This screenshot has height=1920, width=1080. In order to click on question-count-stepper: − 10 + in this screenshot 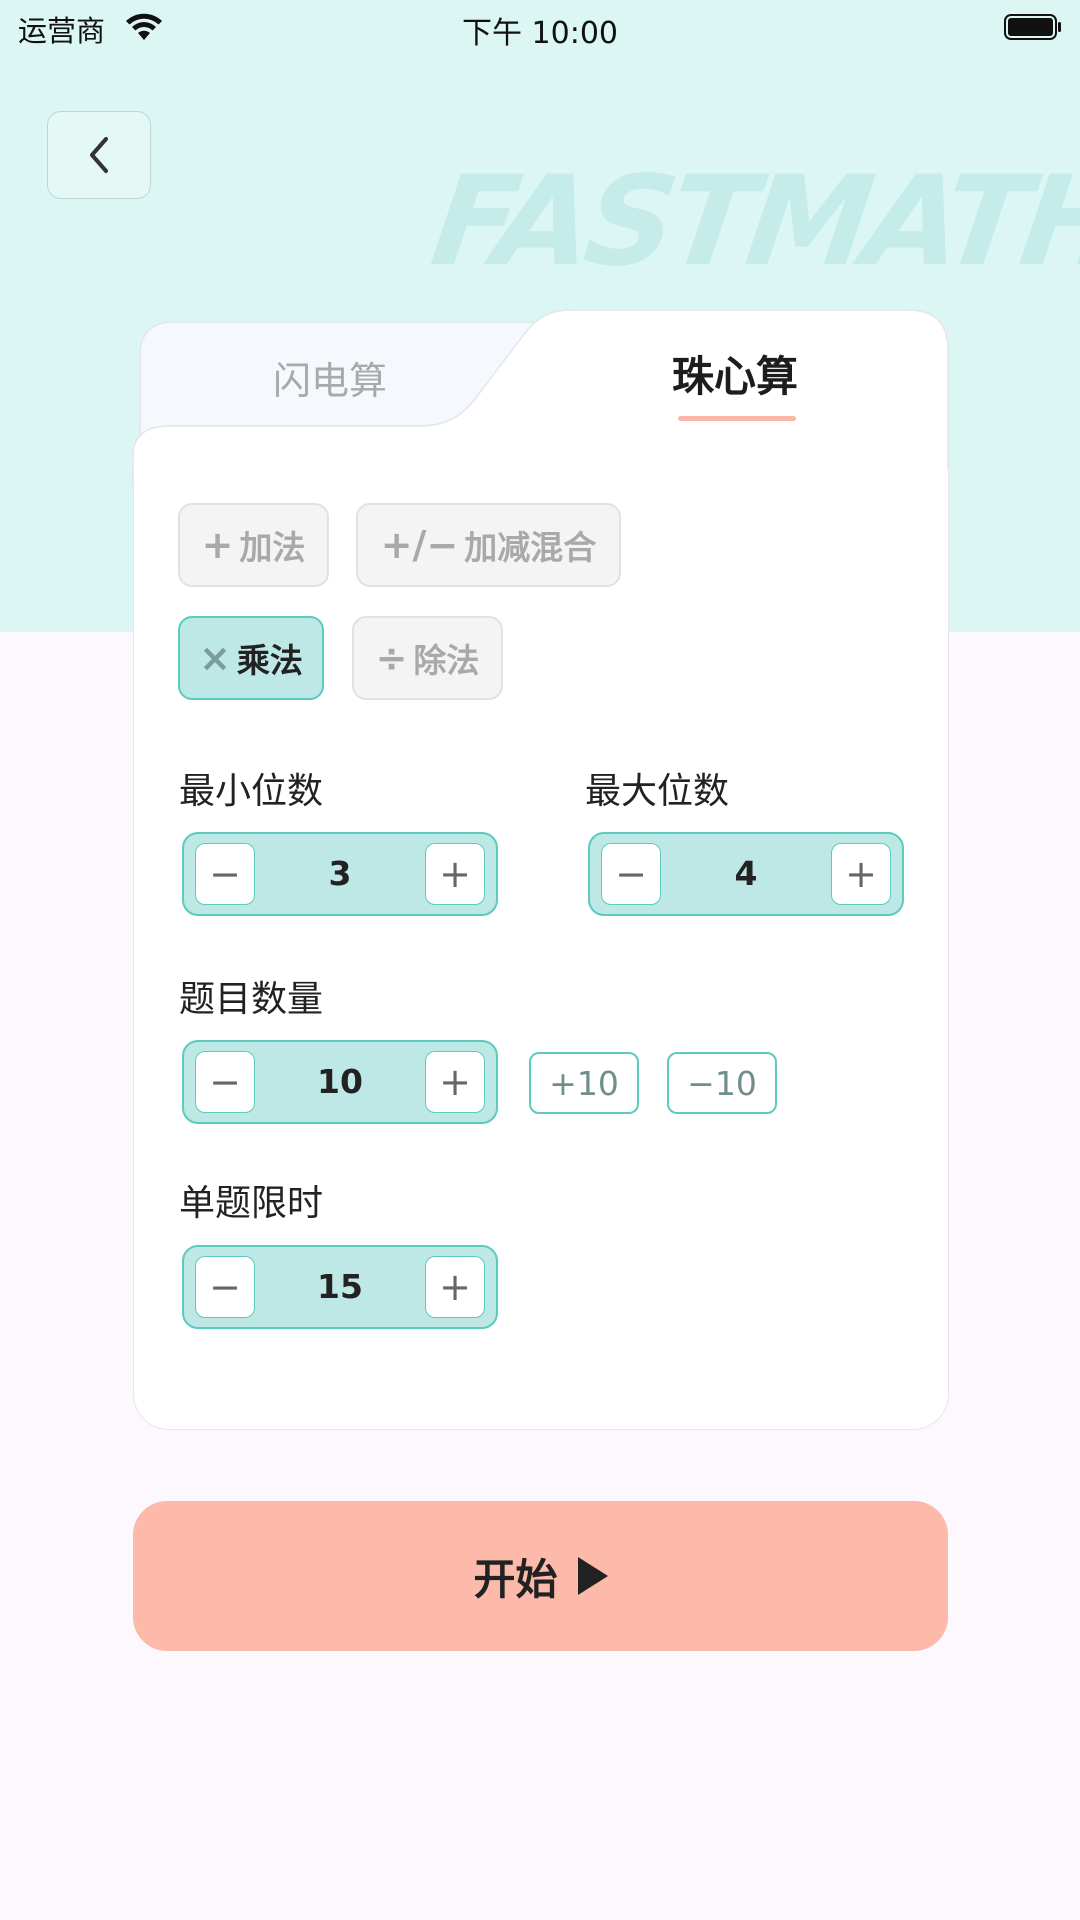, I will do `click(340, 1082)`.